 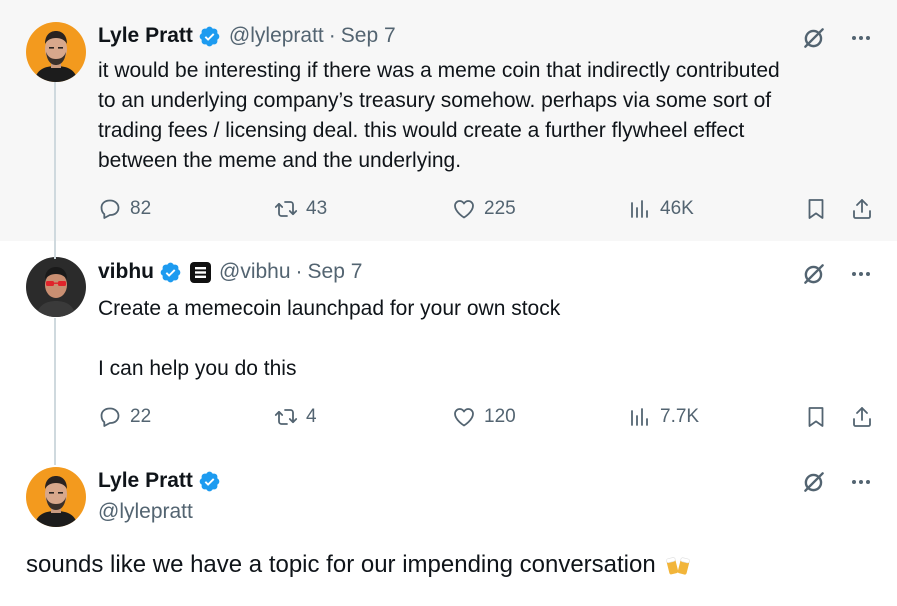 I want to click on reply-button: 82, so click(x=124, y=209).